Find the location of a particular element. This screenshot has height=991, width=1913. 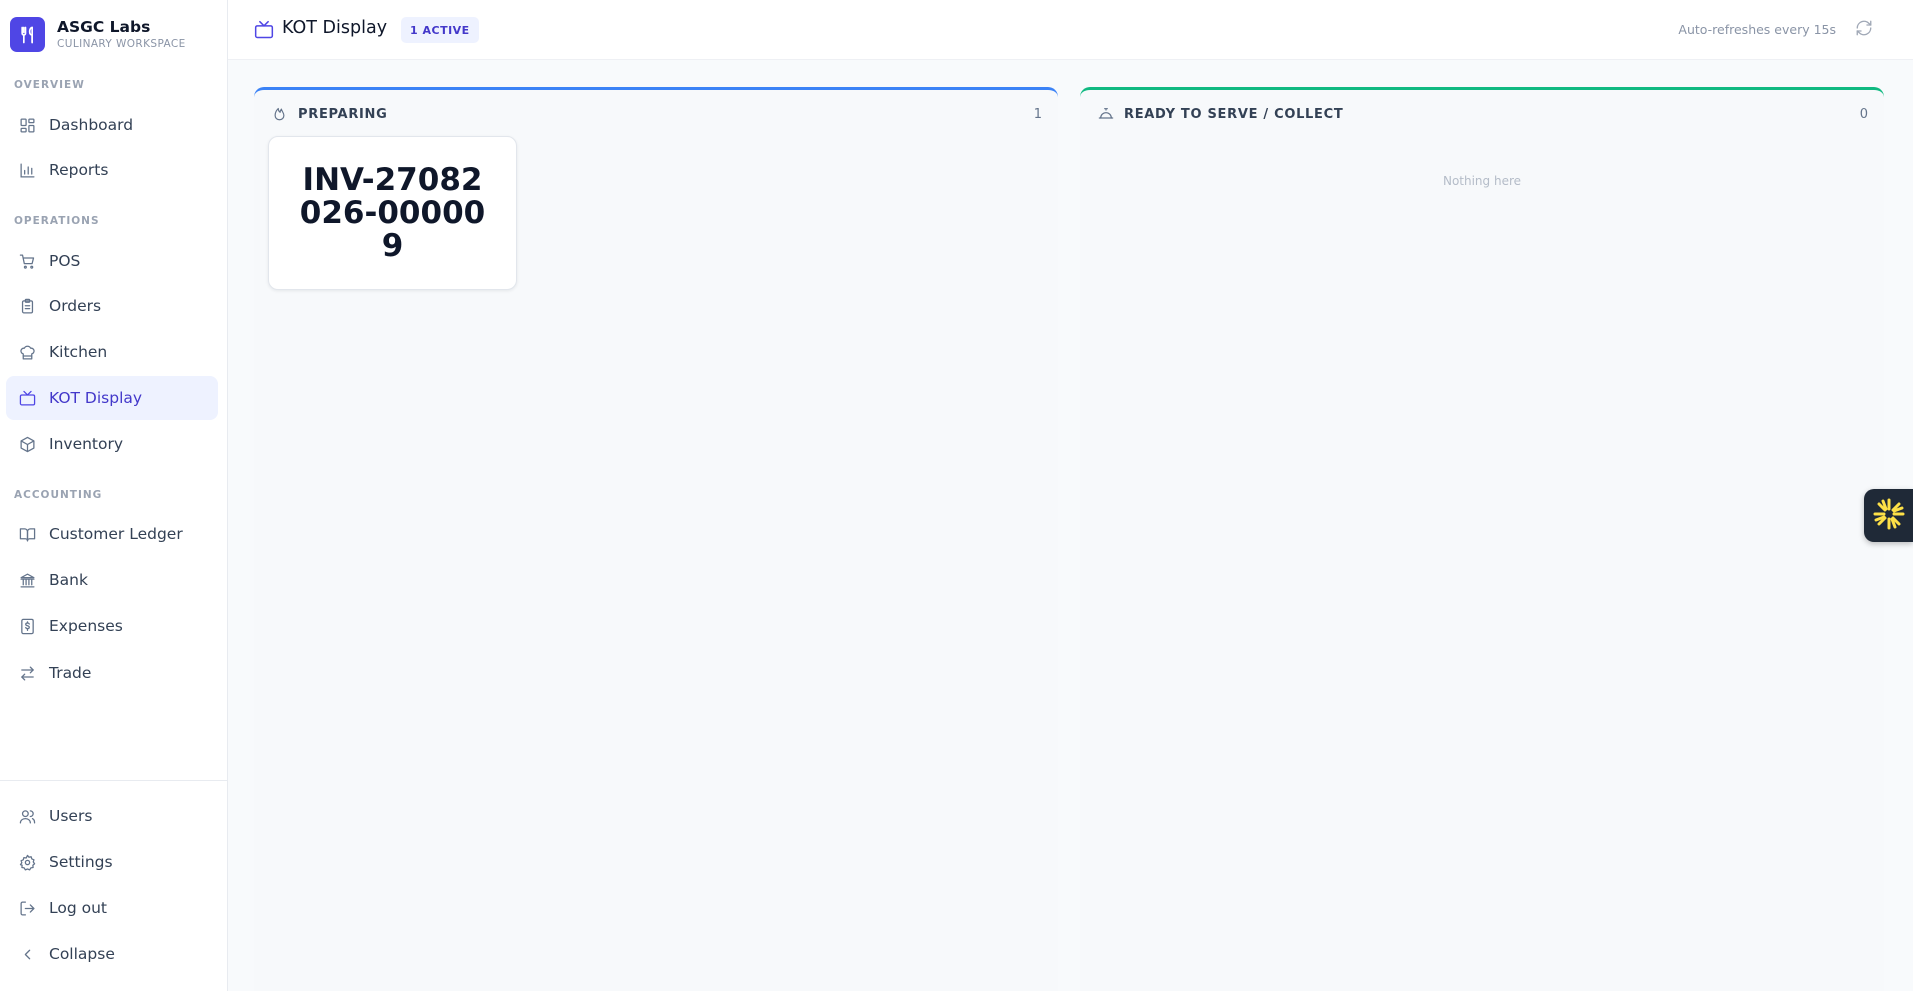

sidebar-item-label: Settings is located at coordinates (81, 862).